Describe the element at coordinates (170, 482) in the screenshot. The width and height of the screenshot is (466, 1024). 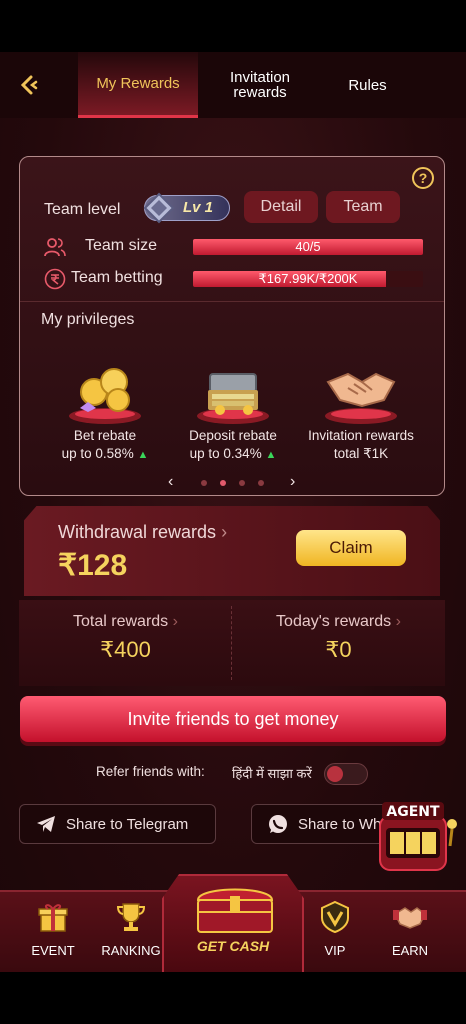
I see `pager-prev-icon: ‹` at that location.